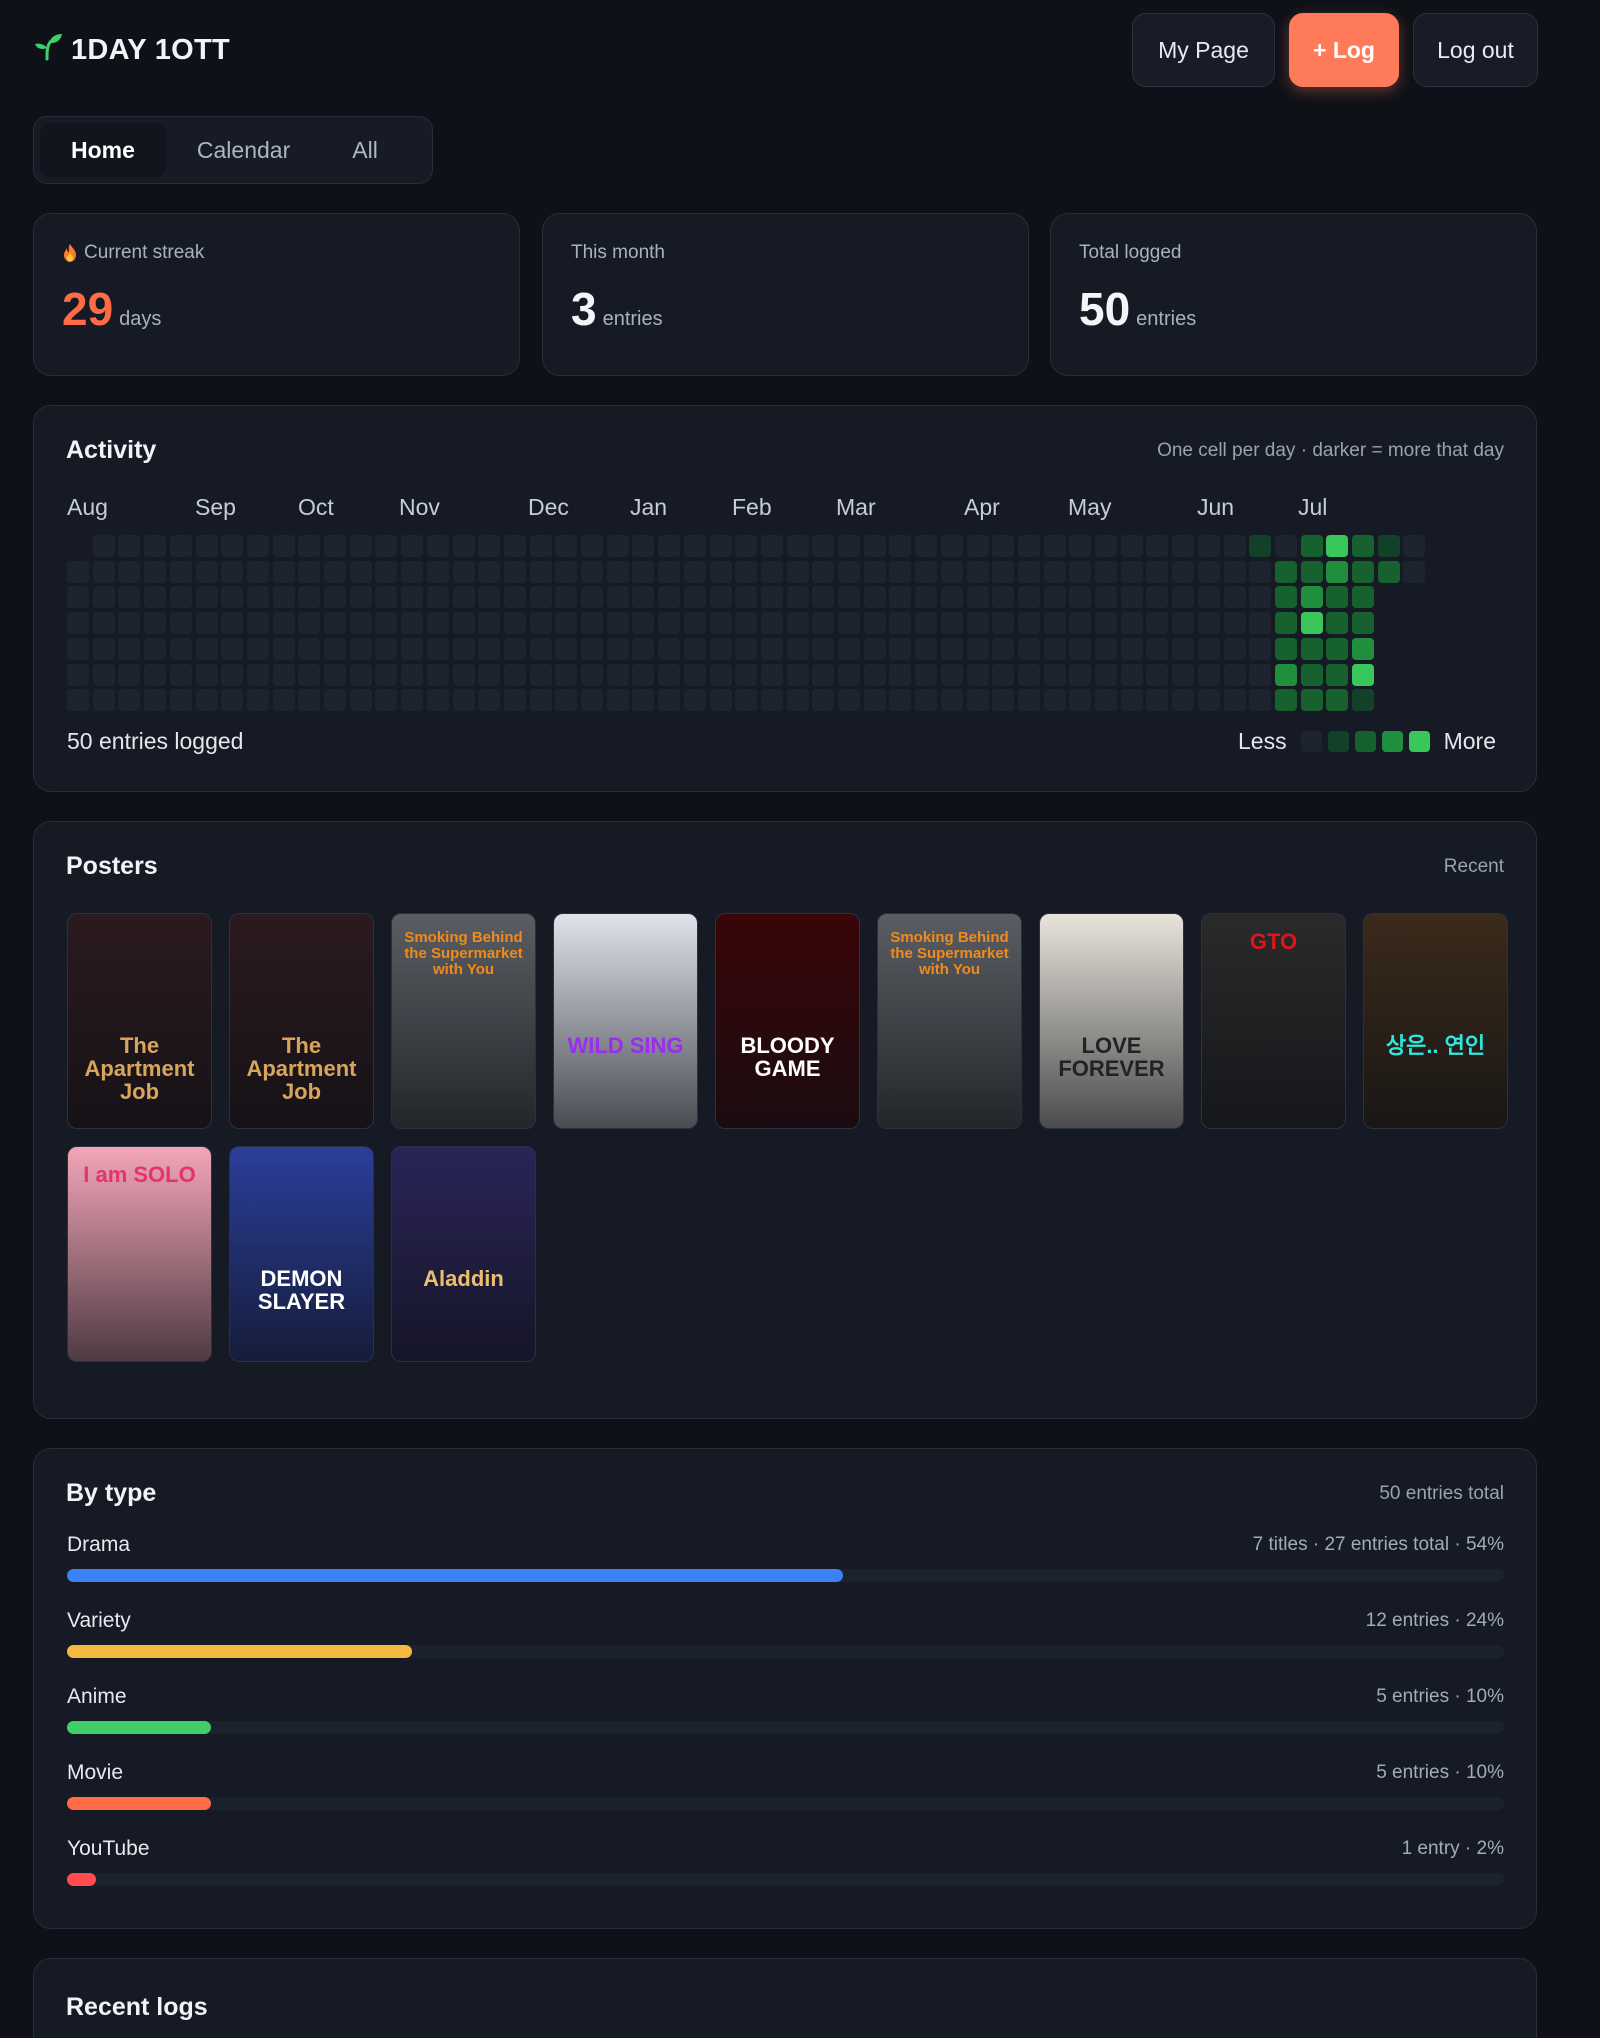 This screenshot has height=2038, width=1600. Describe the element at coordinates (365, 150) in the screenshot. I see `tab-all: All` at that location.